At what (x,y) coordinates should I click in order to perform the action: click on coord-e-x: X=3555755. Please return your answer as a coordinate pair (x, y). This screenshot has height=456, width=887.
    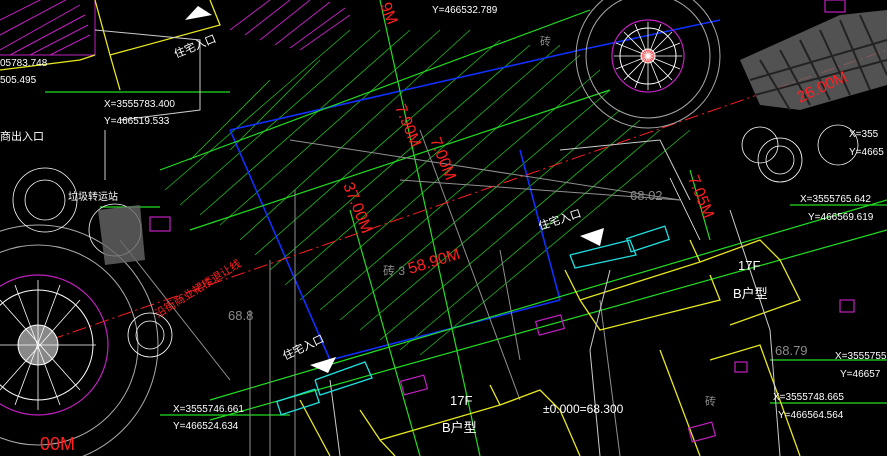
    Looking at the image, I should click on (861, 356).